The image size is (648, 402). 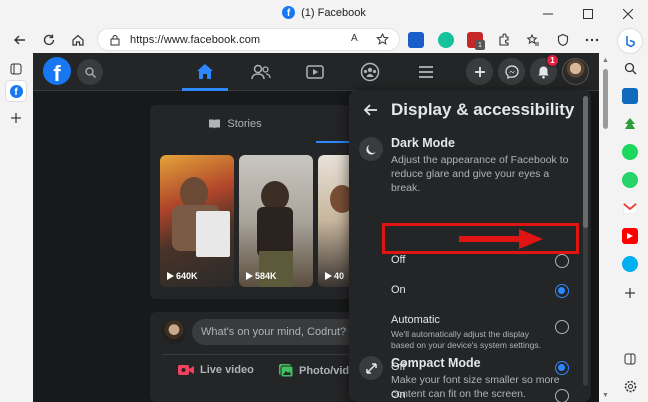 I want to click on facebook-header: f 1, so click(x=316, y=72).